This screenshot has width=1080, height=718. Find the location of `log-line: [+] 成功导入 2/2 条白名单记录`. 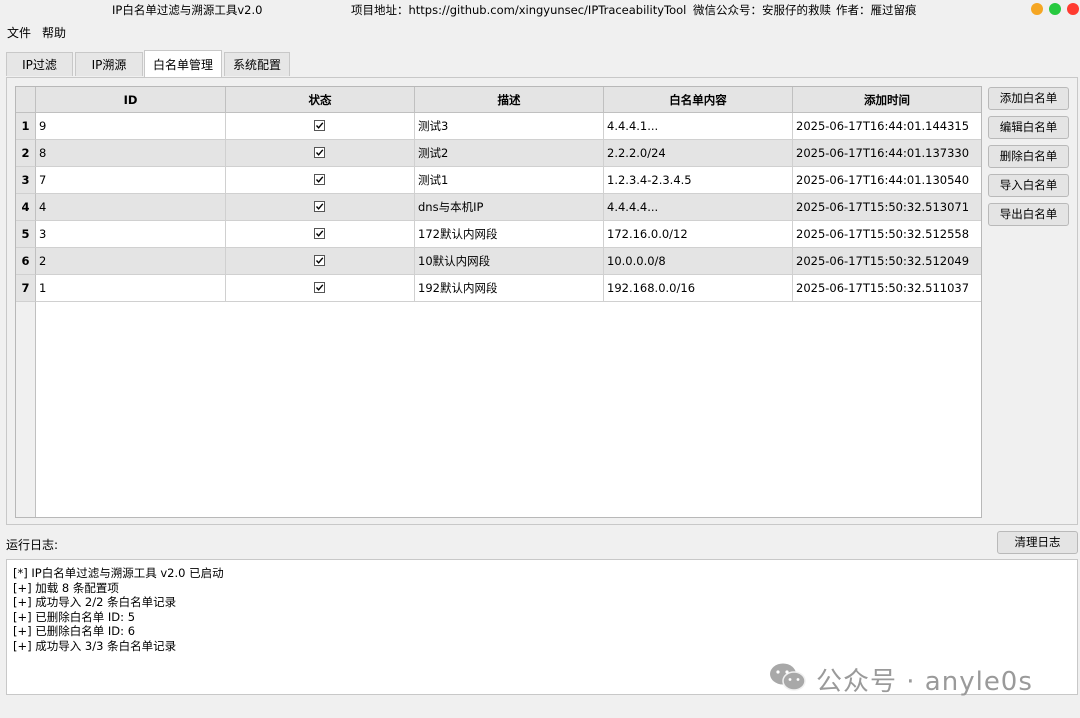

log-line: [+] 成功导入 2/2 条白名单记录 is located at coordinates (95, 602).